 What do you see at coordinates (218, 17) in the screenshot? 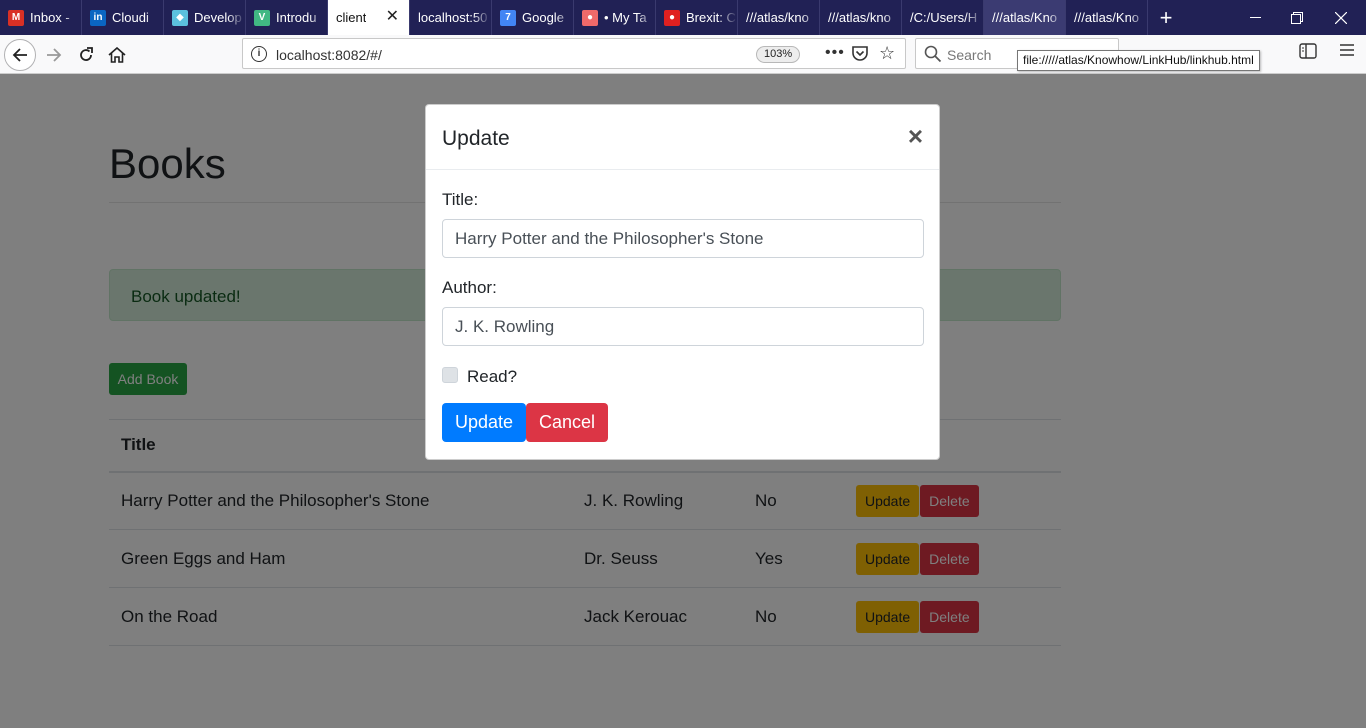
I see `tab-label: Develop` at bounding box center [218, 17].